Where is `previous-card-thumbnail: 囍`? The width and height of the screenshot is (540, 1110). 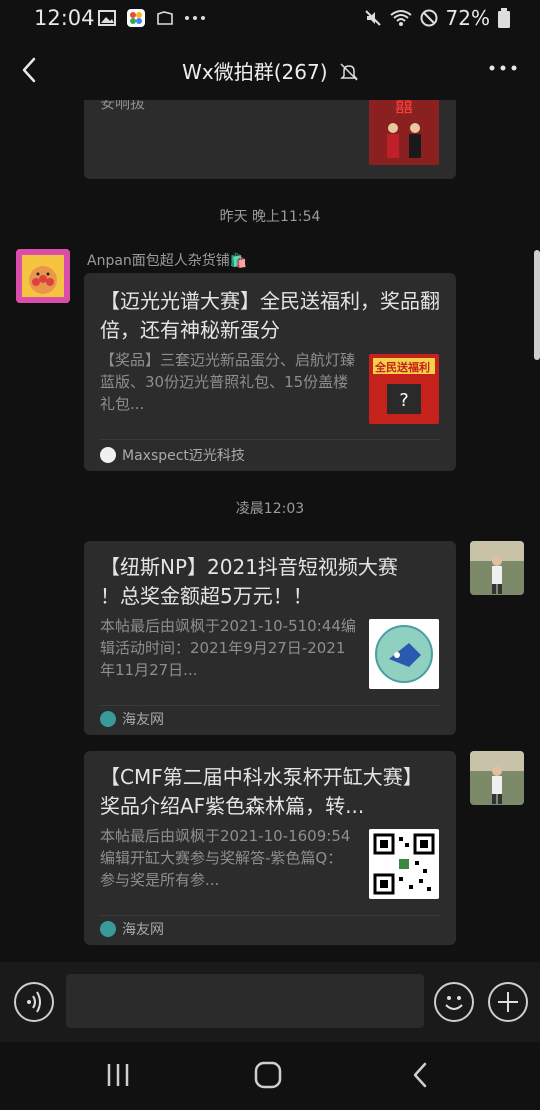
previous-card-thumbnail: 囍 is located at coordinates (404, 132).